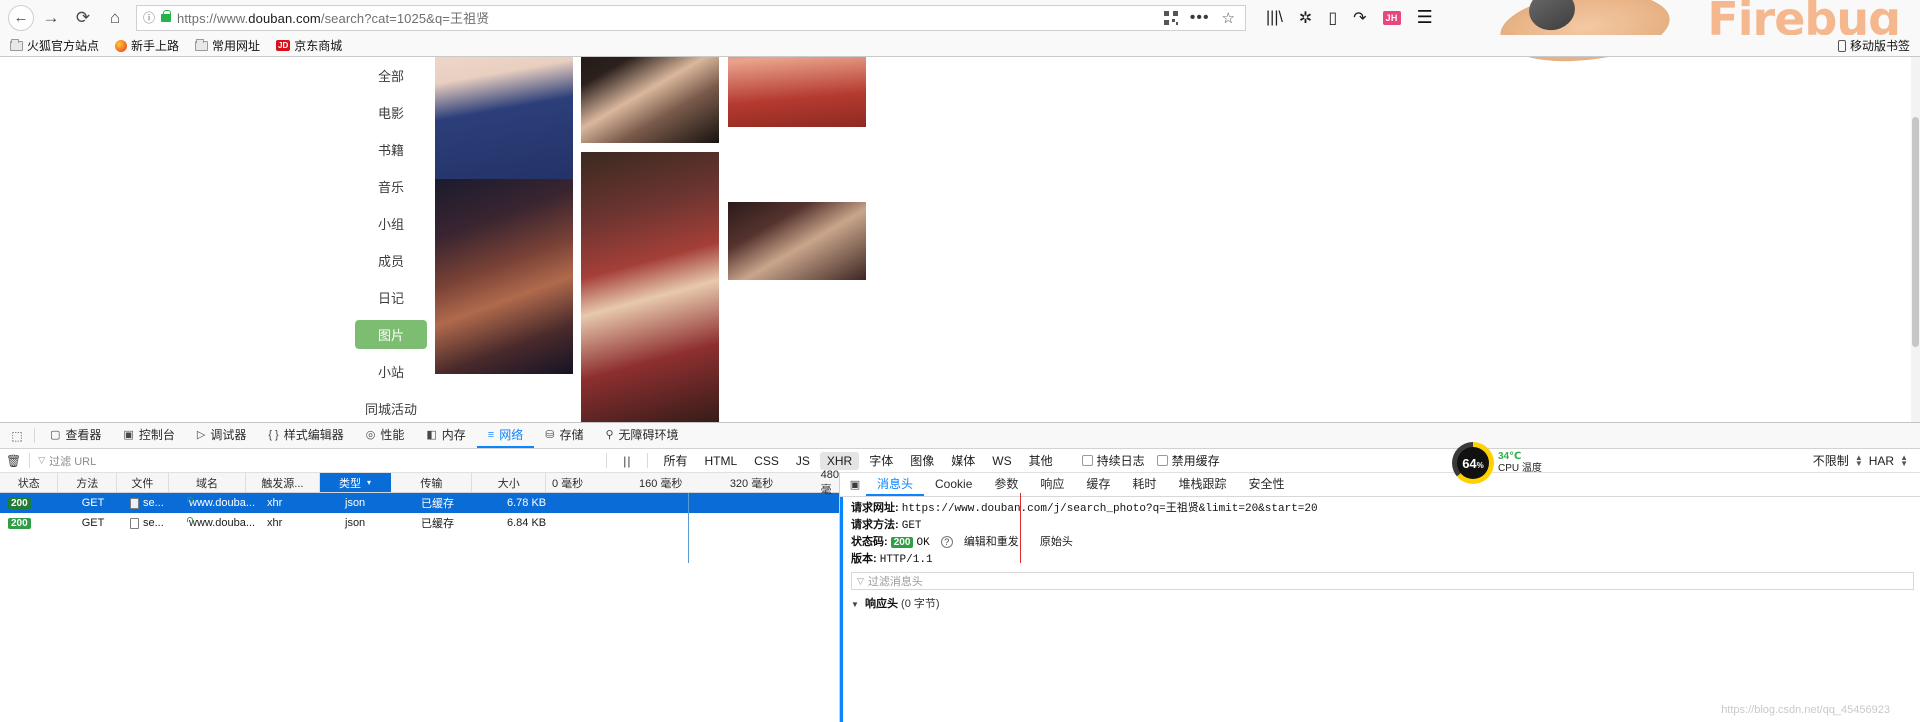 The width and height of the screenshot is (1920, 722). I want to click on tab-inspector: ▢ 查看器, so click(75, 435).